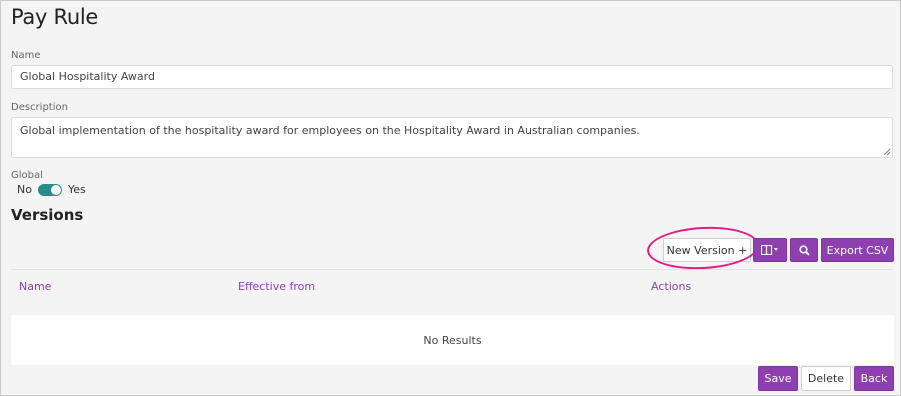  What do you see at coordinates (452, 77) in the screenshot?
I see `name-input: Global Hospitality Award` at bounding box center [452, 77].